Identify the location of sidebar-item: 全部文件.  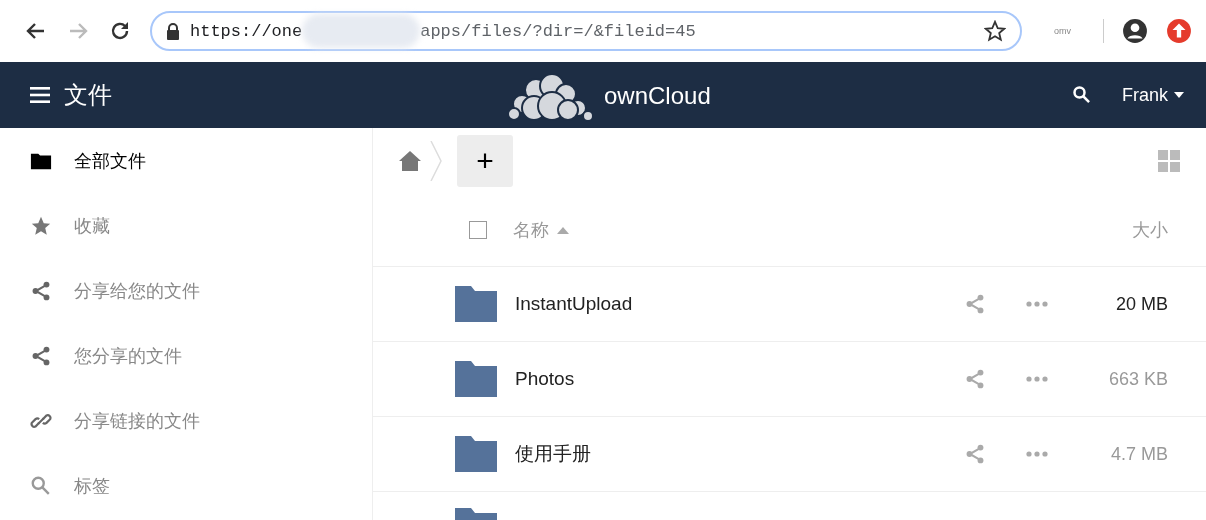
(186, 160).